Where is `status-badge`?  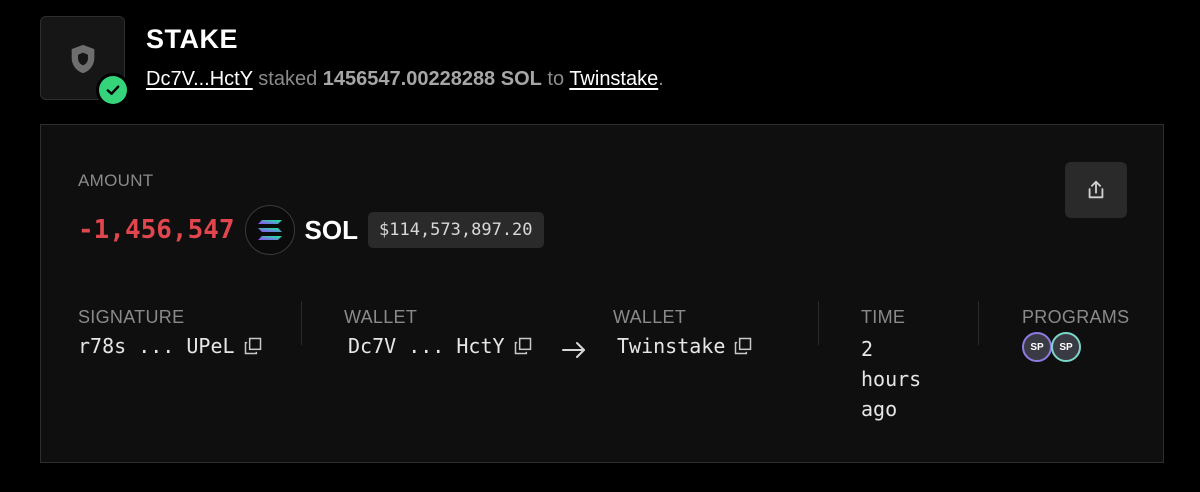 status-badge is located at coordinates (113, 90).